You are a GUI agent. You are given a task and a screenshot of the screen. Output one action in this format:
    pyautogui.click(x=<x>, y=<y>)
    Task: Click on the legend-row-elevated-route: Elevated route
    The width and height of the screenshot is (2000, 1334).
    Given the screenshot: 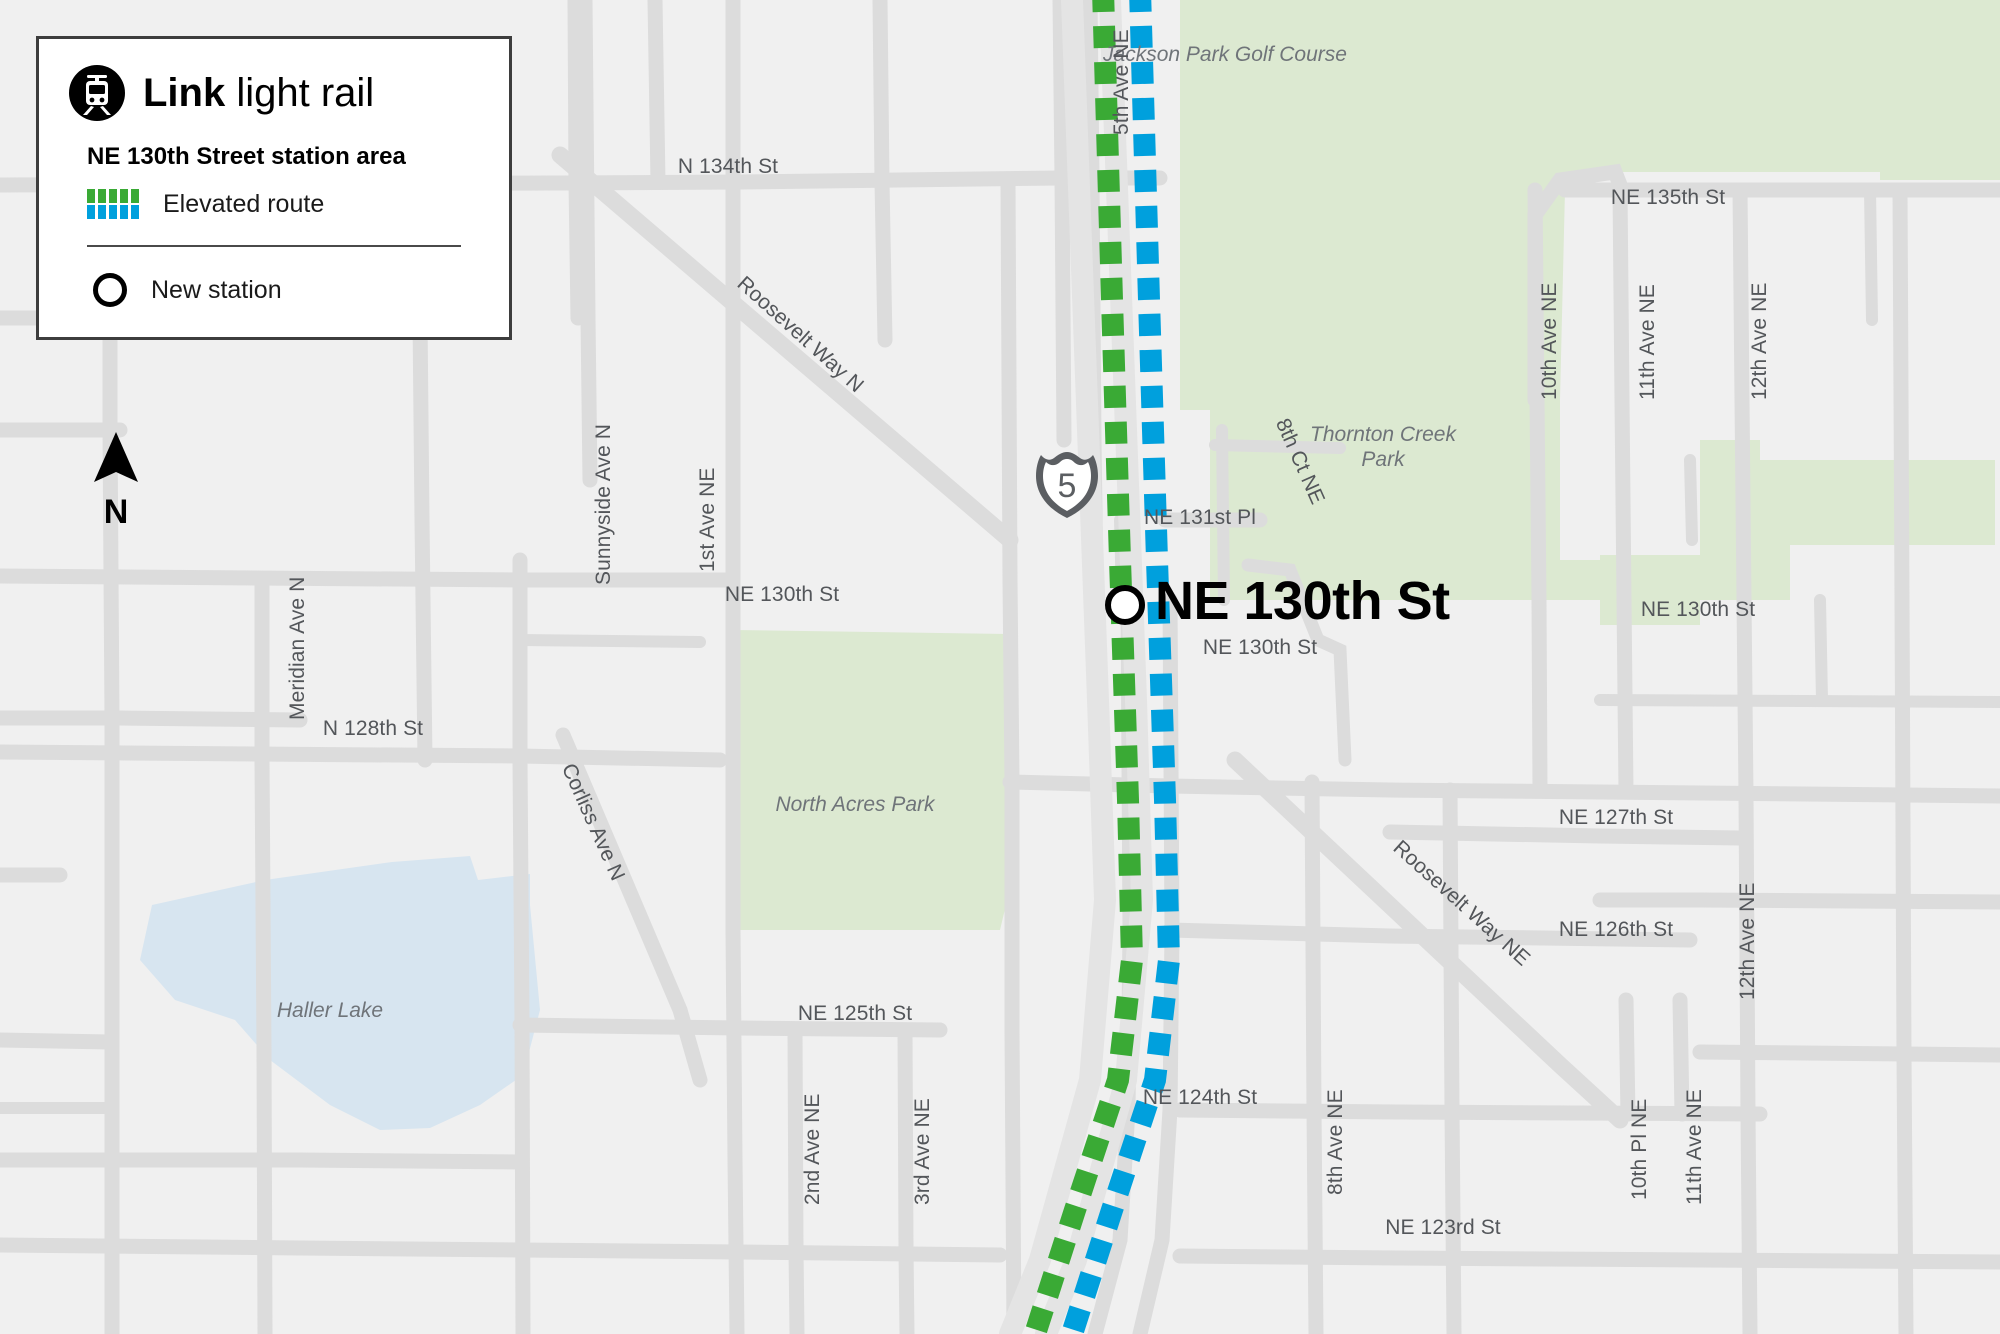 What is the action you would take?
    pyautogui.click(x=283, y=204)
    